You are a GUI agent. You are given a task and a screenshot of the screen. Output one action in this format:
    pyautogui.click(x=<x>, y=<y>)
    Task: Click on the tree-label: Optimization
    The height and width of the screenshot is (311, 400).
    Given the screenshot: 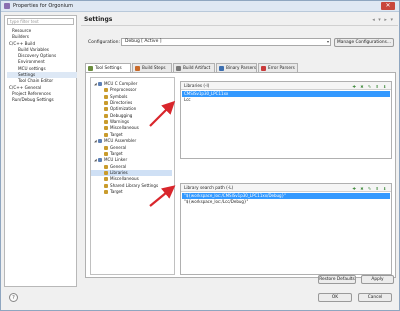 What is the action you would take?
    pyautogui.click(x=123, y=109)
    